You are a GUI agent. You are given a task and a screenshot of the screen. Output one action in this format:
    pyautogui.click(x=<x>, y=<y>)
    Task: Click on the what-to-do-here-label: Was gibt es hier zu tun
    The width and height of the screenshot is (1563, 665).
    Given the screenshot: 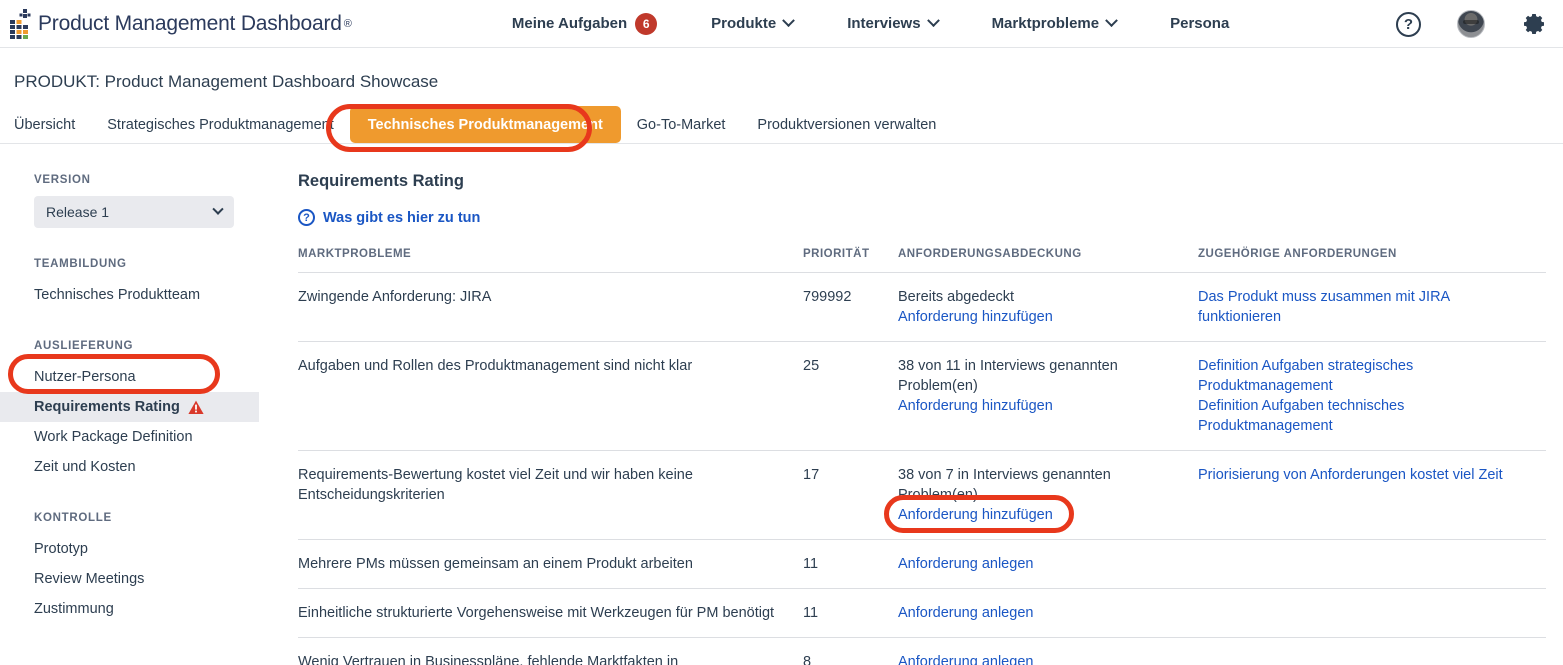 What is the action you would take?
    pyautogui.click(x=402, y=217)
    